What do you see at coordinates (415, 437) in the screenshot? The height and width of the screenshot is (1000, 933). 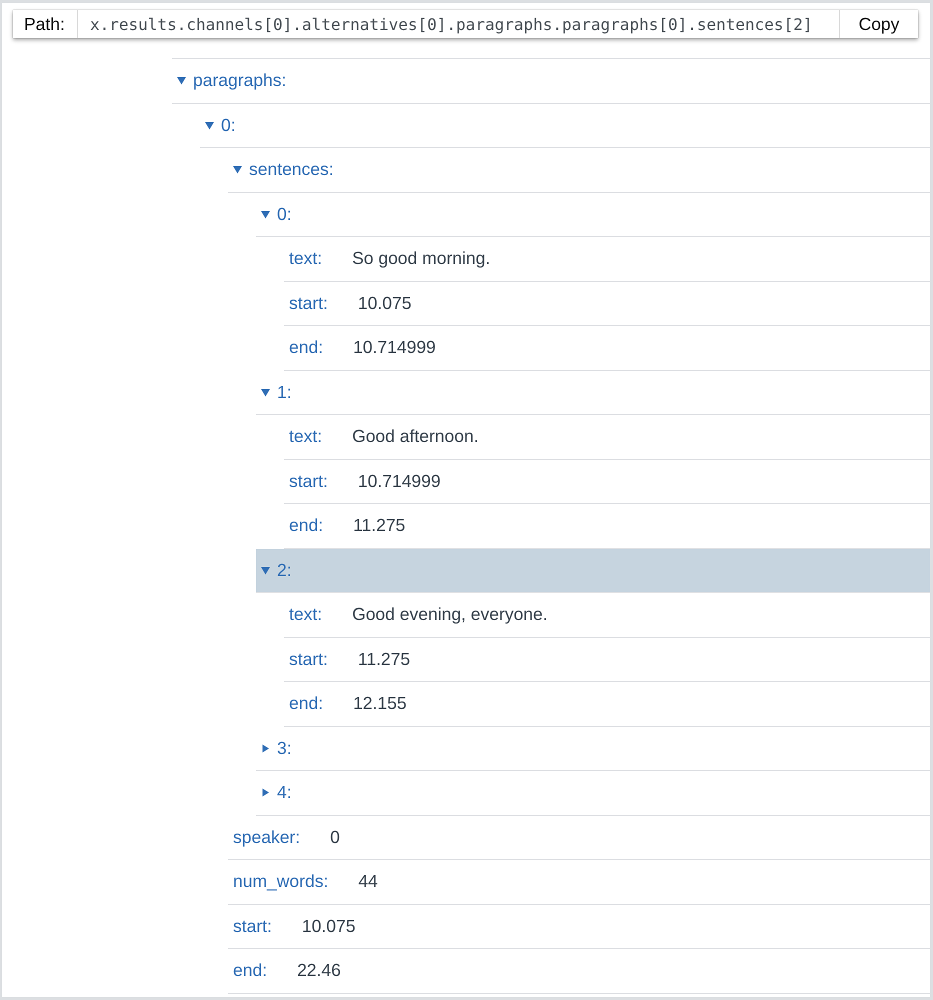 I see `property-value: Good afternoon.` at bounding box center [415, 437].